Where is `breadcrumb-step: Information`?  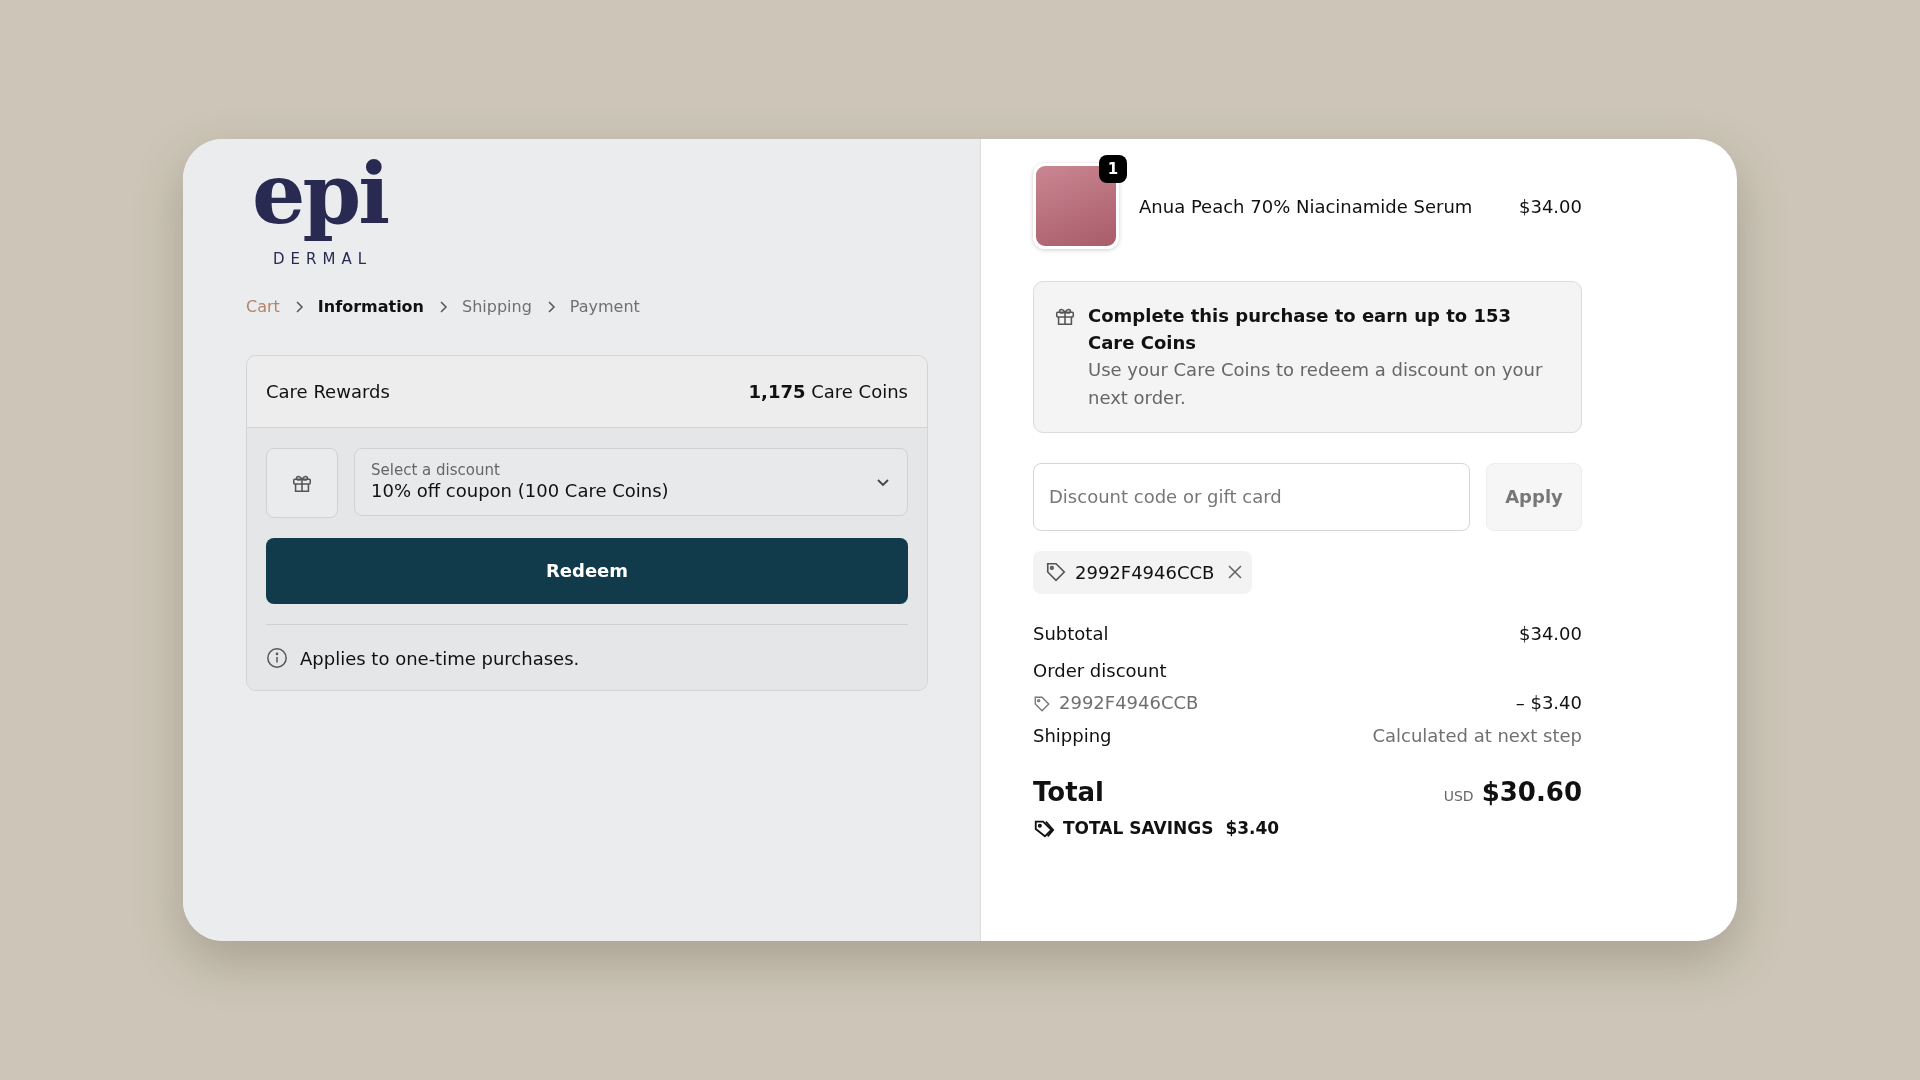 breadcrumb-step: Information is located at coordinates (370, 306).